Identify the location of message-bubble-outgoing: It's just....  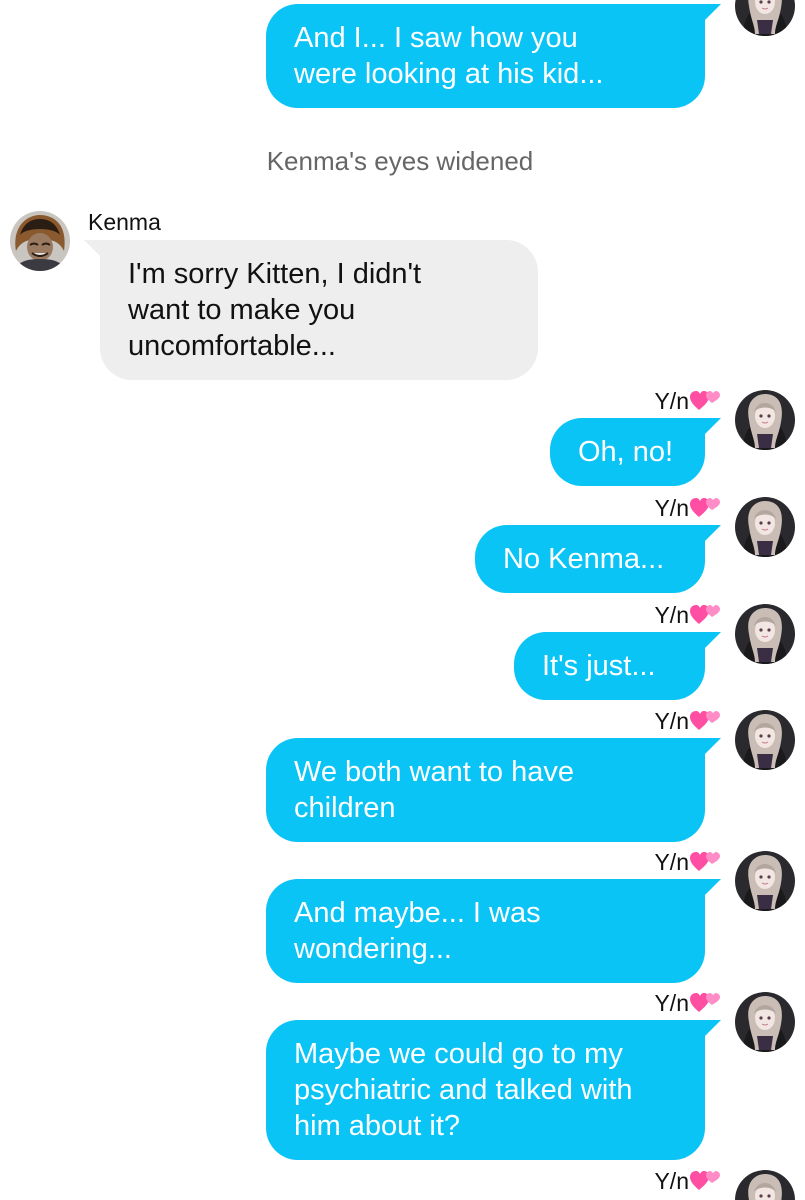
(617, 666).